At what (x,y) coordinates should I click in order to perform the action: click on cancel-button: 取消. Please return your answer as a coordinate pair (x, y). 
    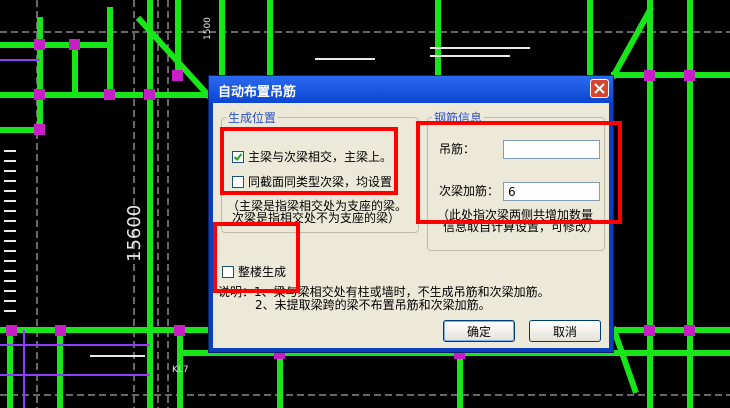
    Looking at the image, I should click on (565, 331).